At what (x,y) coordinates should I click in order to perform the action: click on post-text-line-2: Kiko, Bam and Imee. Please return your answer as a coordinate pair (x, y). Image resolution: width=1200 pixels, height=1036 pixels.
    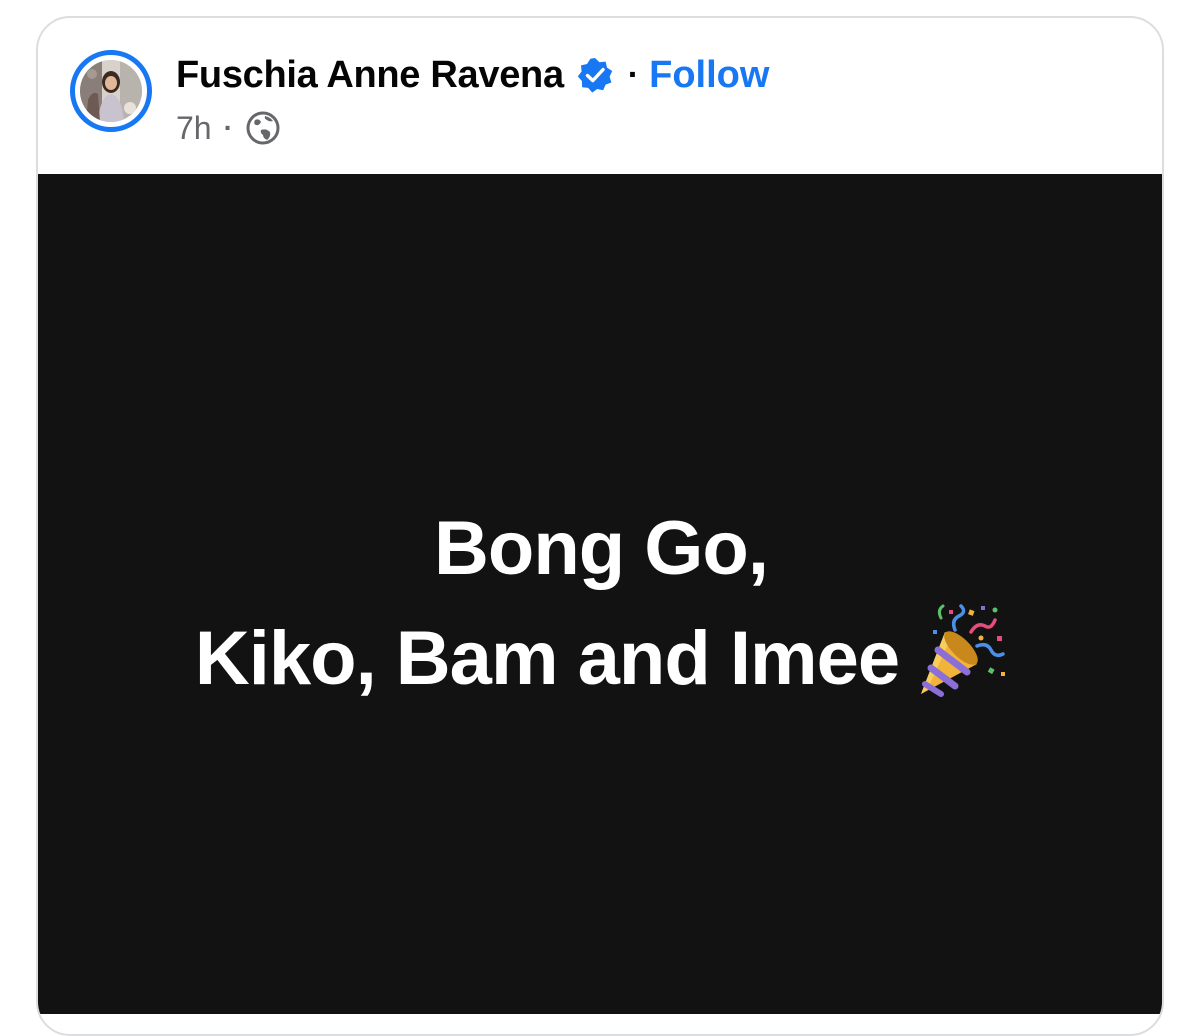
    Looking at the image, I should click on (547, 658).